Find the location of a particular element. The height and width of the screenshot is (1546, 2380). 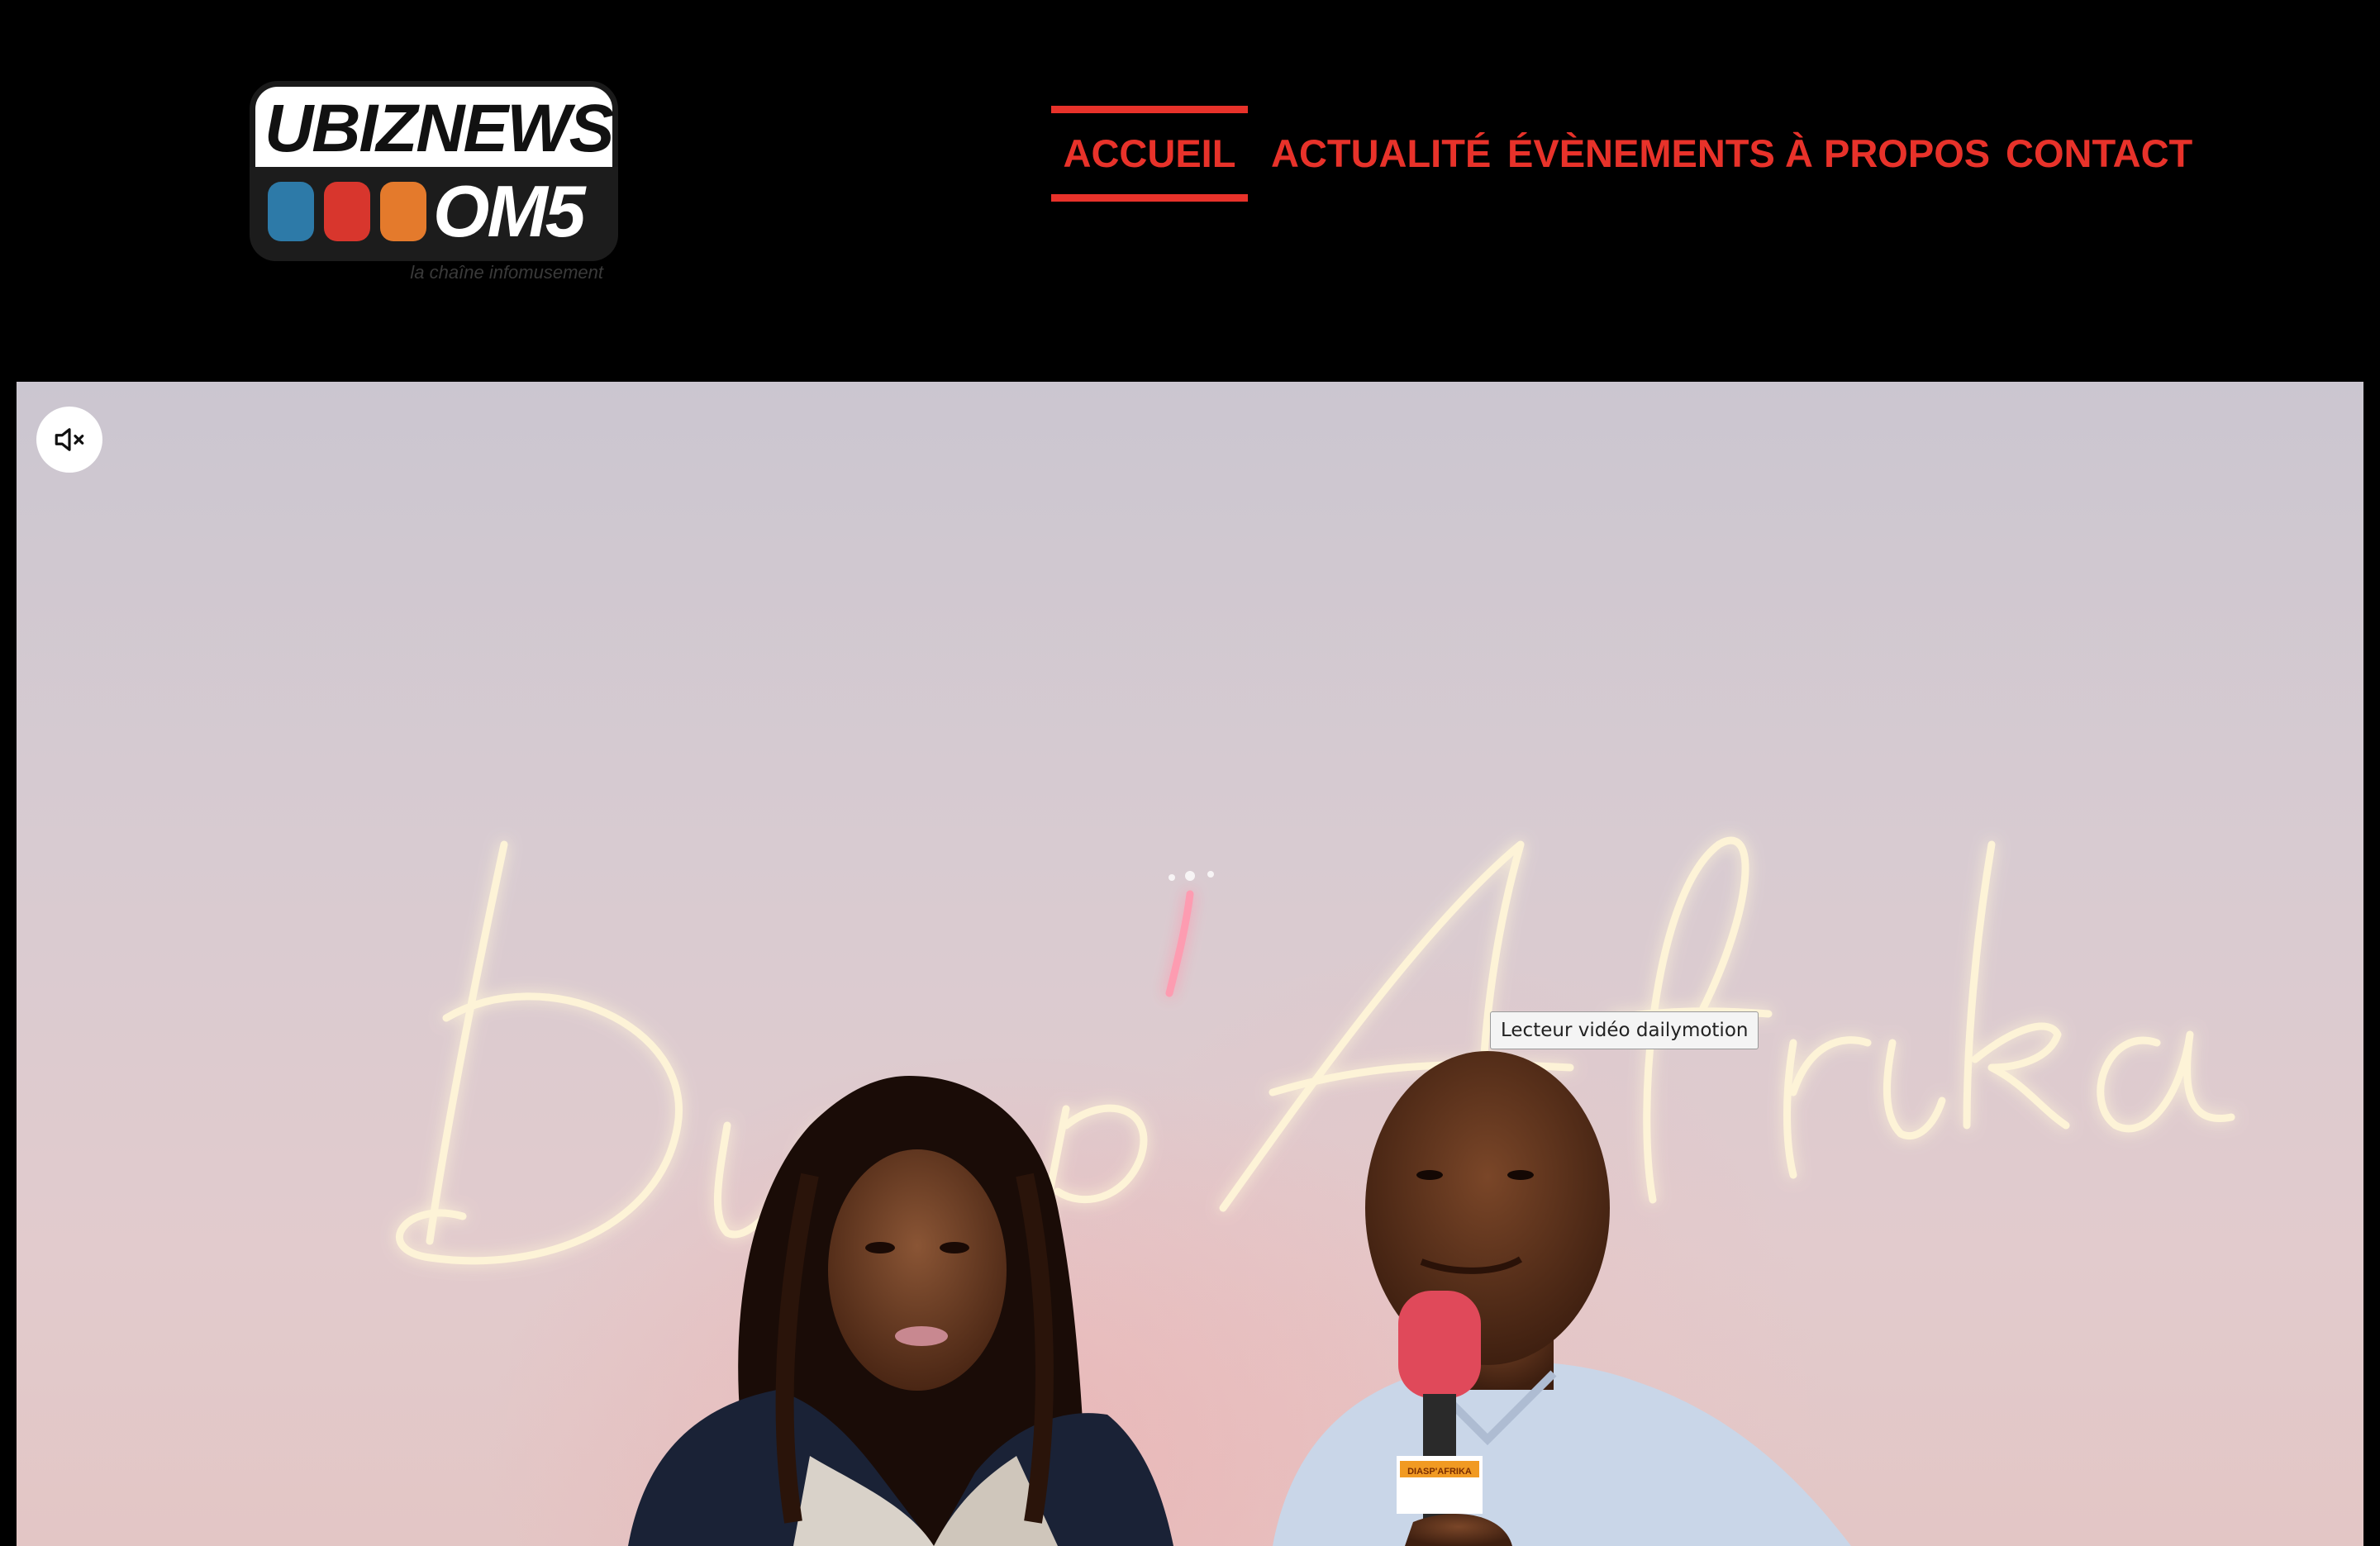

mic-flag-label: DIASP'AFRIKA is located at coordinates (1439, 1472).